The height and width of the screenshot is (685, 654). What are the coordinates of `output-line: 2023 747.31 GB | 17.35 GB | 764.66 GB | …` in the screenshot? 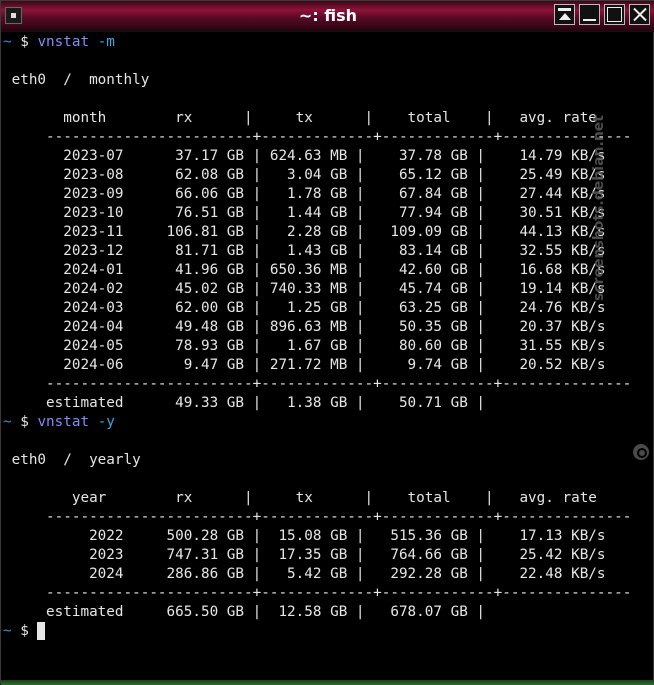 It's located at (304, 555).